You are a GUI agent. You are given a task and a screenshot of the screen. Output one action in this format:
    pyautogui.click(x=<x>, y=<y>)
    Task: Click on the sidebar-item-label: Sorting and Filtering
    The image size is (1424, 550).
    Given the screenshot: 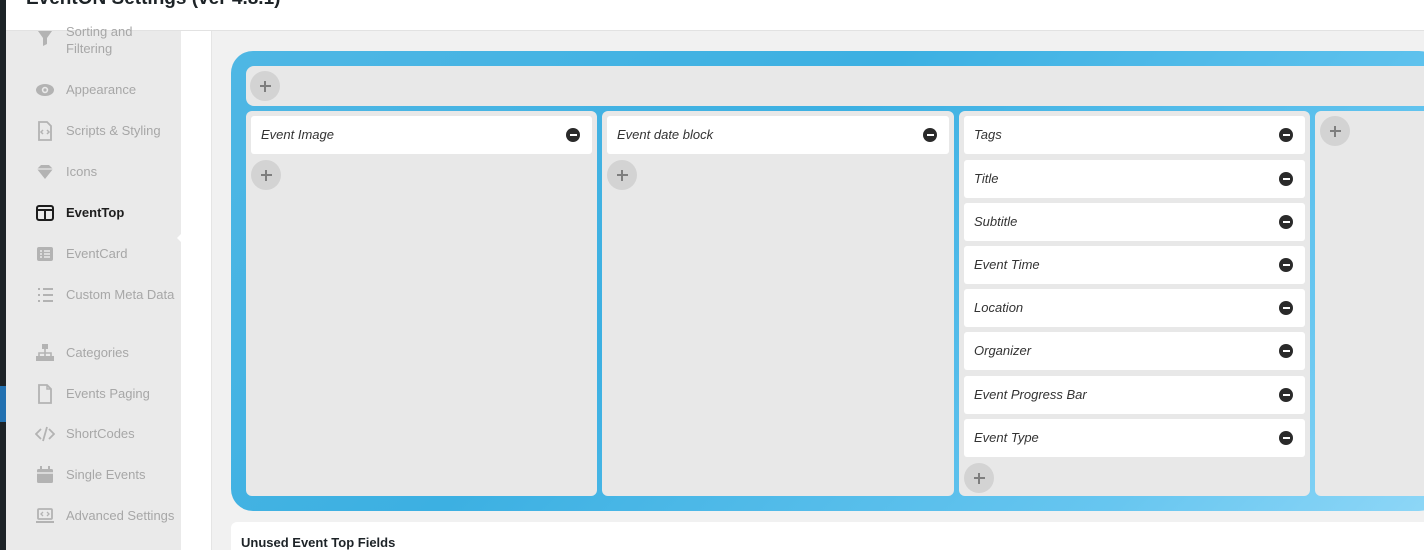 What is the action you would take?
    pyautogui.click(x=99, y=40)
    